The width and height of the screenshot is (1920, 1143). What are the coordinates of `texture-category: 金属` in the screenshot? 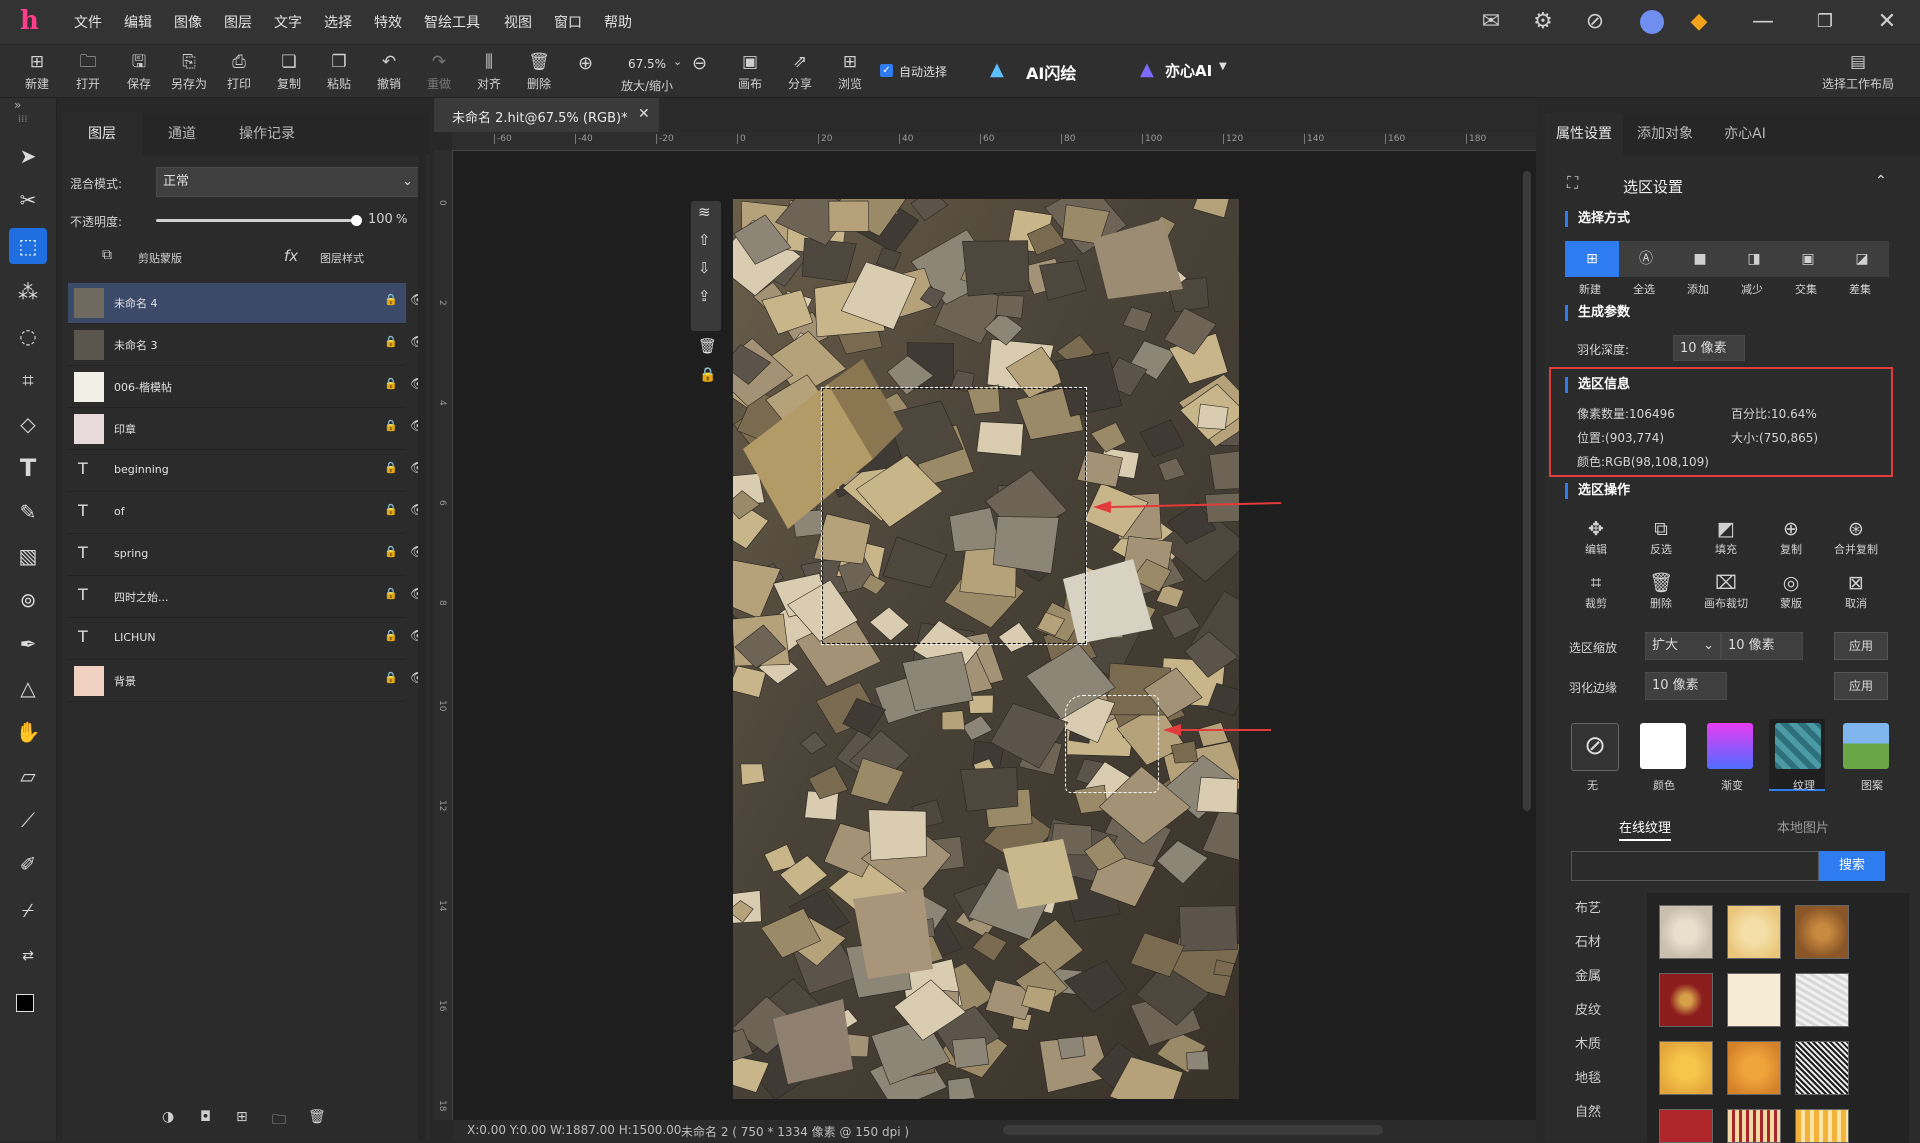 It's located at (1588, 974).